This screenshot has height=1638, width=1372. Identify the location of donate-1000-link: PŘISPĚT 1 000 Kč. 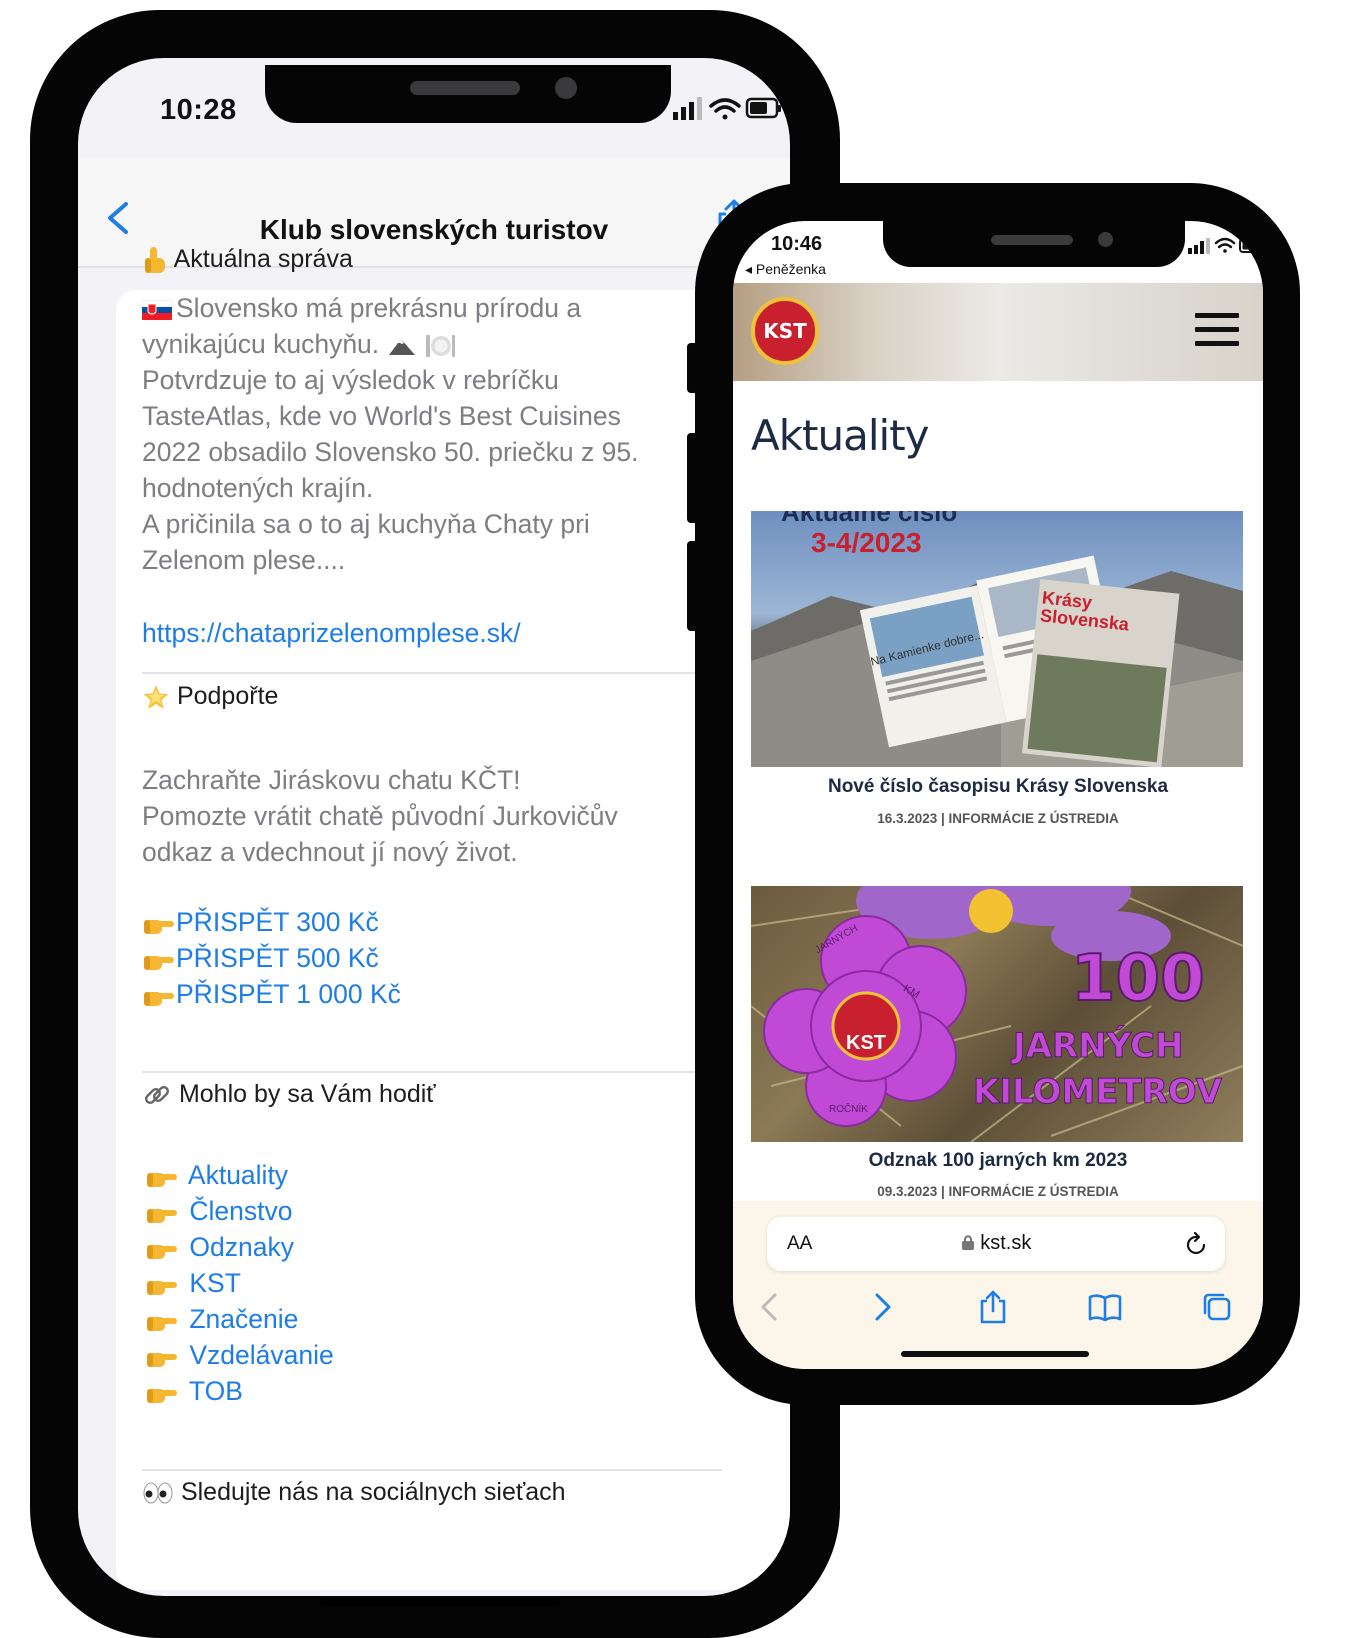
(271, 994).